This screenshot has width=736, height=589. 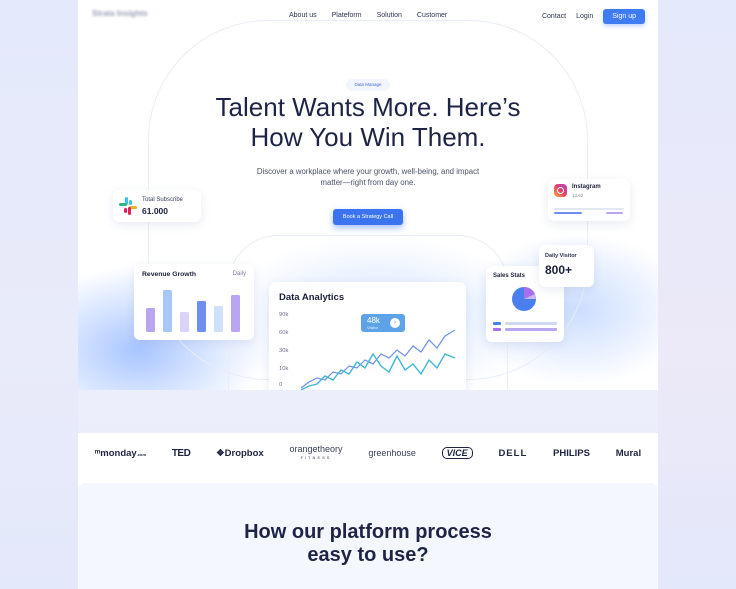 I want to click on mural-logo: Mural, so click(x=628, y=453).